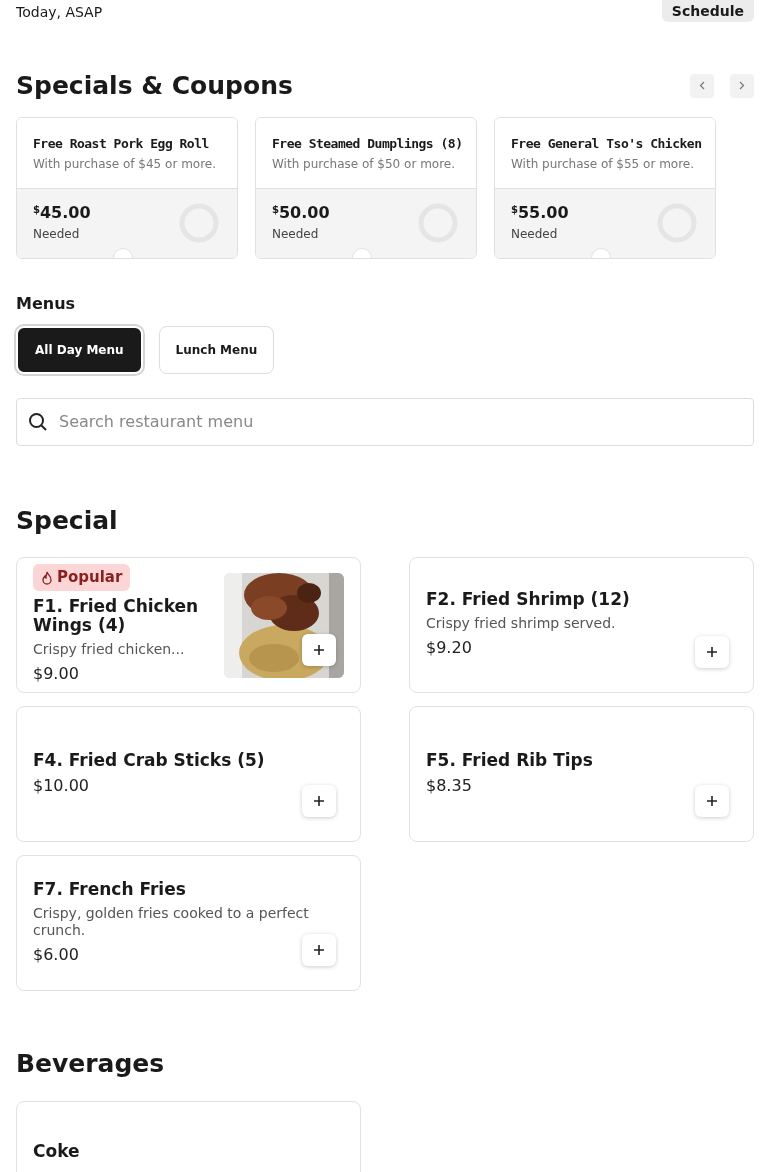 The image size is (770, 1172). I want to click on item-price: $8.35, so click(449, 785).